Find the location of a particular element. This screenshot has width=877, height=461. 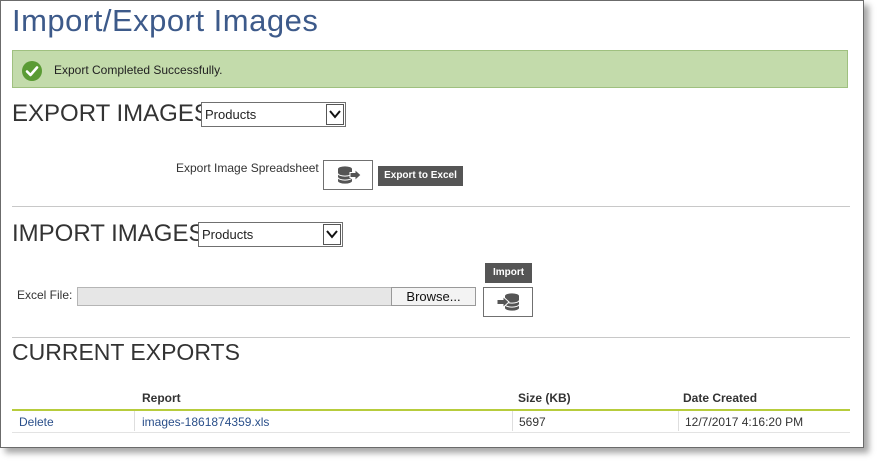

import-button: Import is located at coordinates (508, 273).